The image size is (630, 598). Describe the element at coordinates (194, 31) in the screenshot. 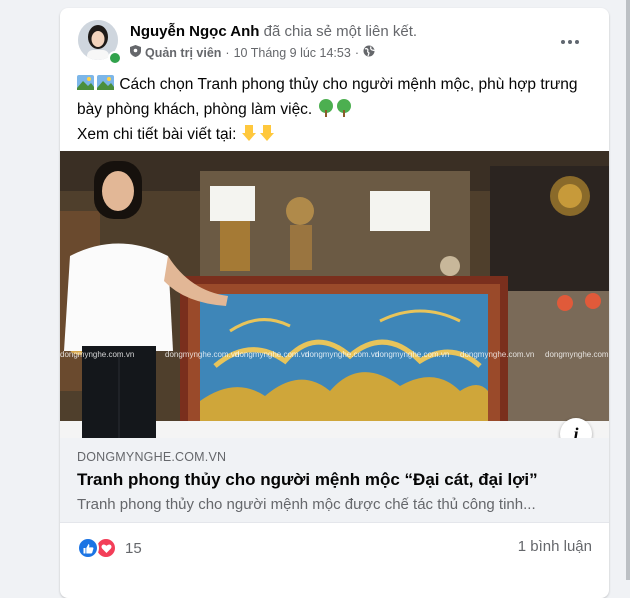

I see `author-name: Nguyễn Ngọc Anh` at that location.